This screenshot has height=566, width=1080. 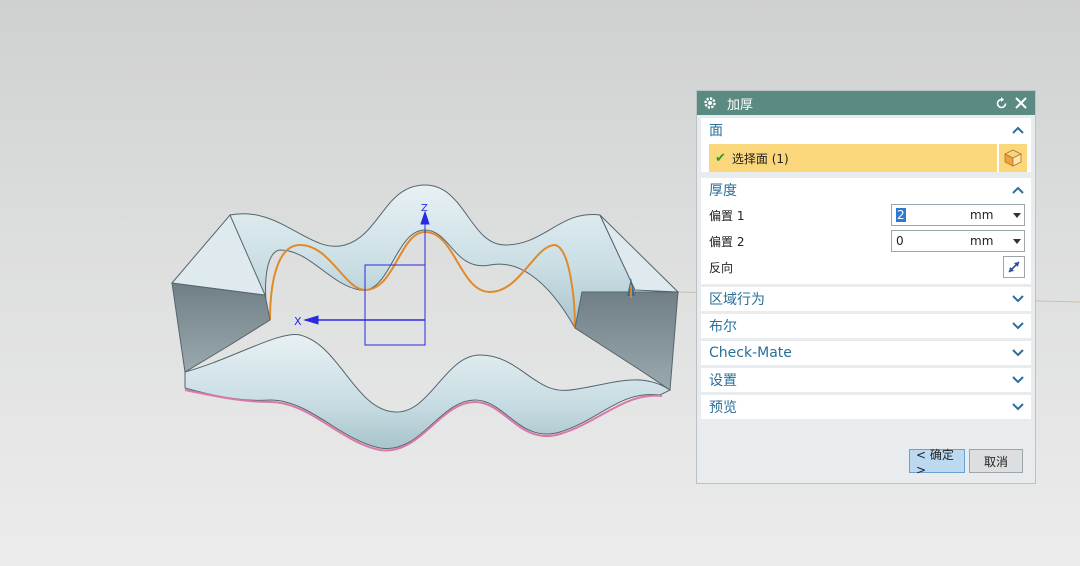 I want to click on cube-icon, so click(x=1013, y=158).